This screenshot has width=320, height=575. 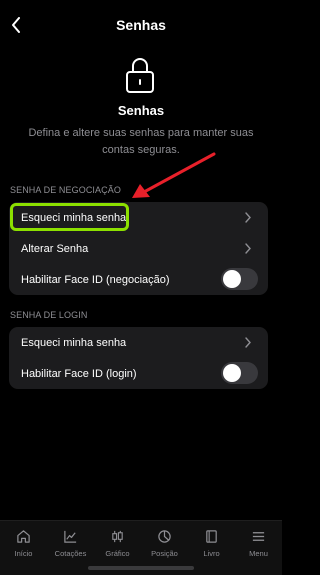 What do you see at coordinates (23, 553) in the screenshot?
I see `tab-label: Início` at bounding box center [23, 553].